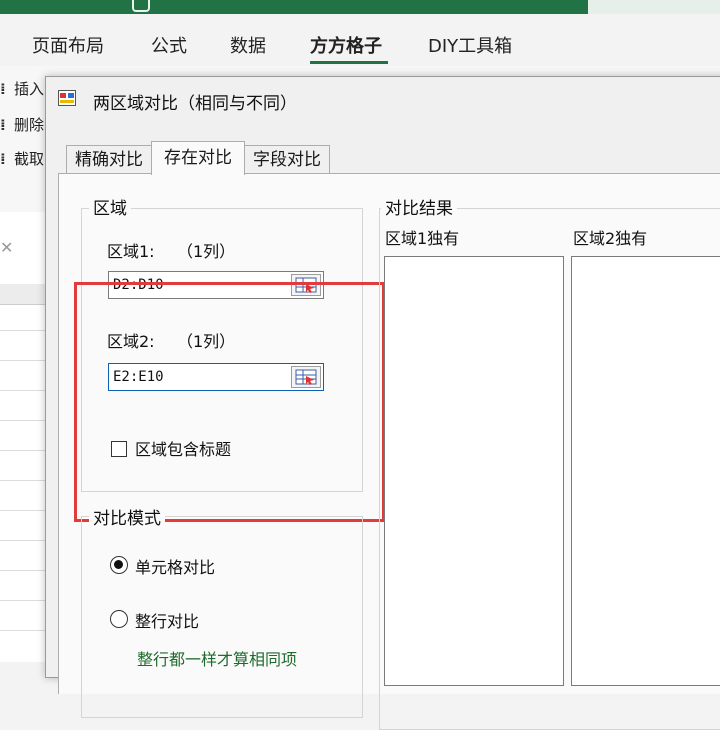 The height and width of the screenshot is (730, 720). Describe the element at coordinates (198, 158) in the screenshot. I see `tab-existence-compare: 存在对比` at that location.